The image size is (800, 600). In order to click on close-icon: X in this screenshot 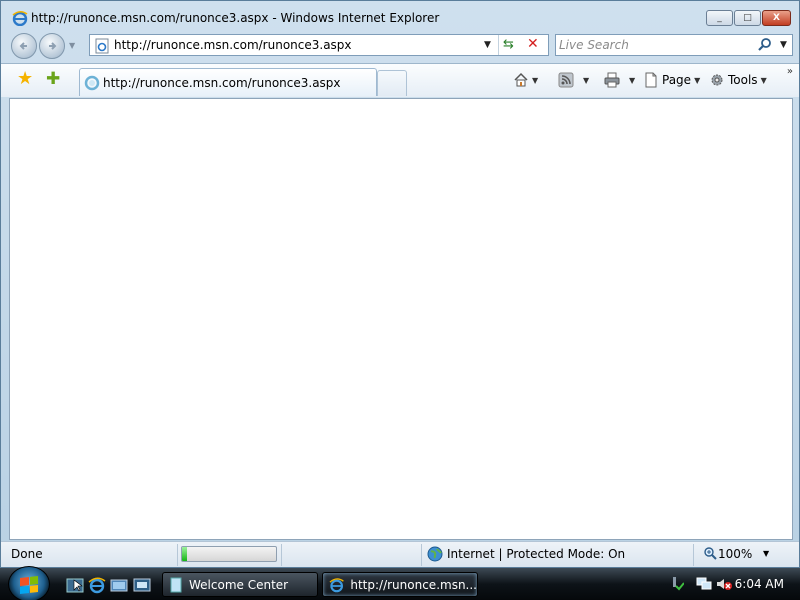, I will do `click(776, 18)`.